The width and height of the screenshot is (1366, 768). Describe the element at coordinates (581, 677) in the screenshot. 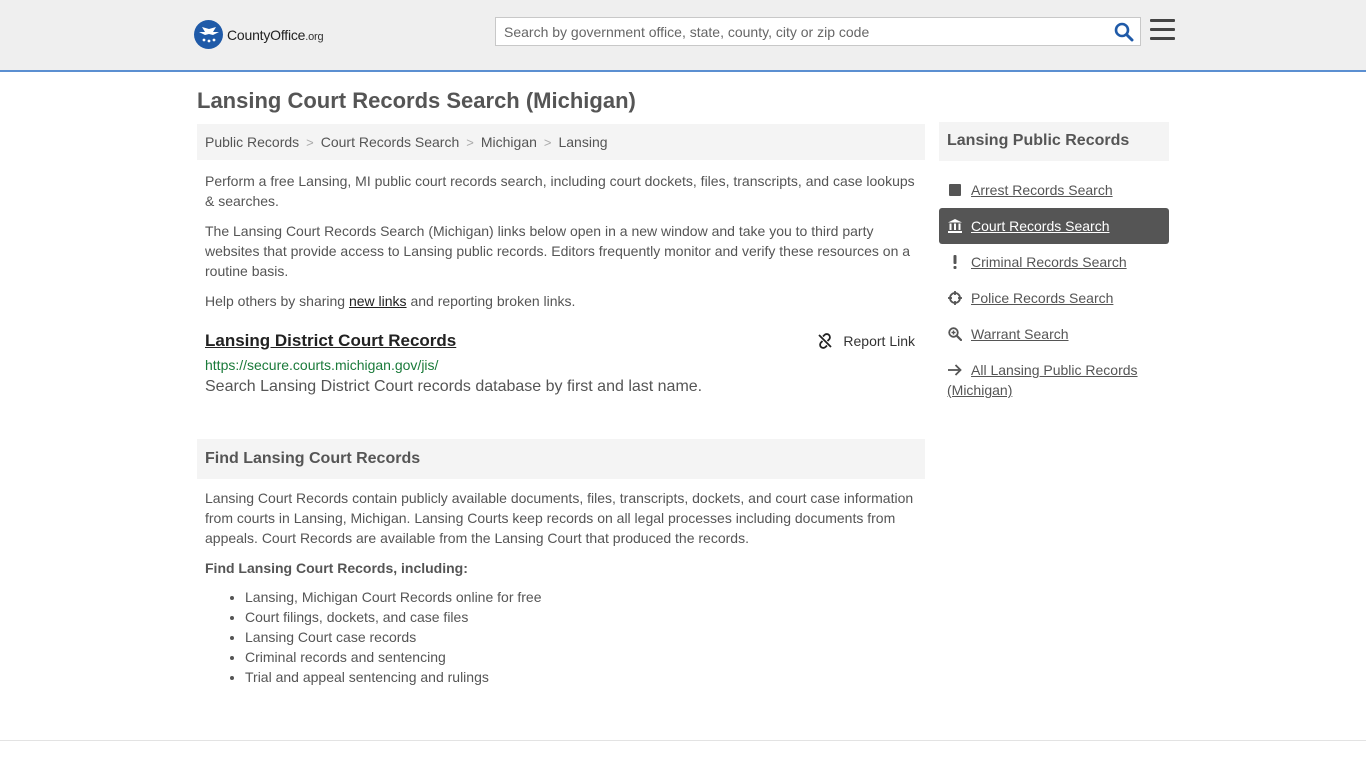

I see `list-item: Trial and appeal sentencing and rulings` at that location.